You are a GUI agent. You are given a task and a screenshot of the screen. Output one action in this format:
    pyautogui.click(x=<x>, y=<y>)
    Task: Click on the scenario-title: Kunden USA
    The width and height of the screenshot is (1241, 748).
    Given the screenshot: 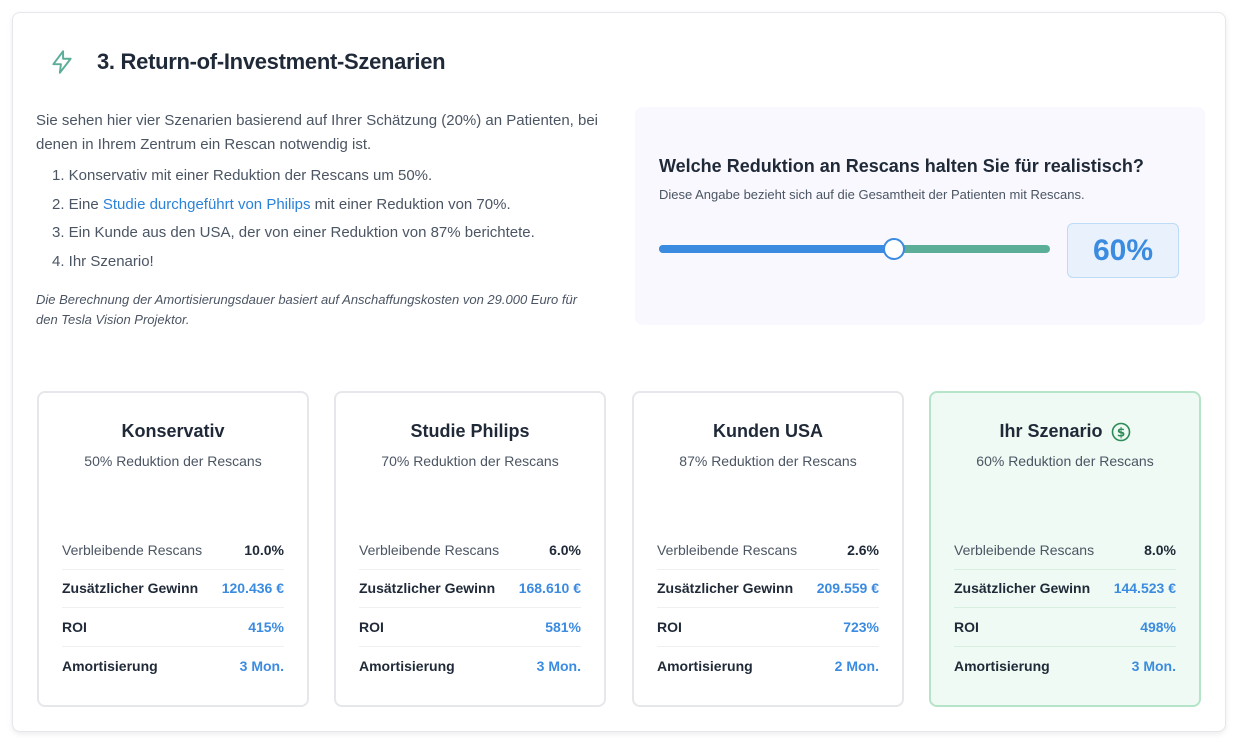 What is the action you would take?
    pyautogui.click(x=768, y=431)
    